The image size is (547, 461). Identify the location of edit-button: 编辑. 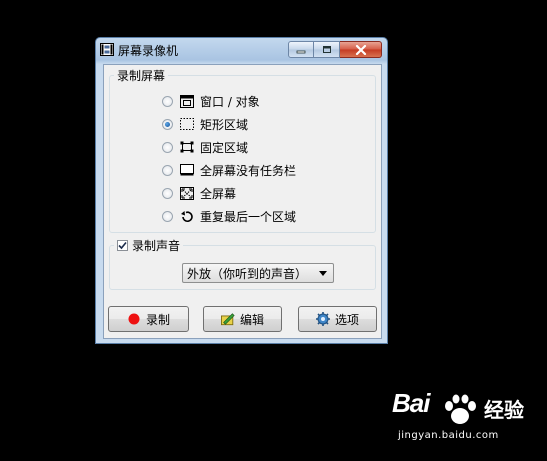
(242, 319).